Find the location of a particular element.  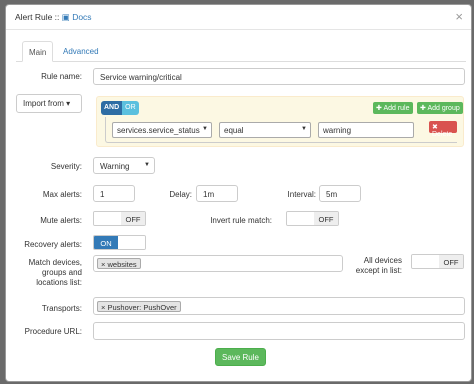

all-devices-state: OFF is located at coordinates (451, 261).